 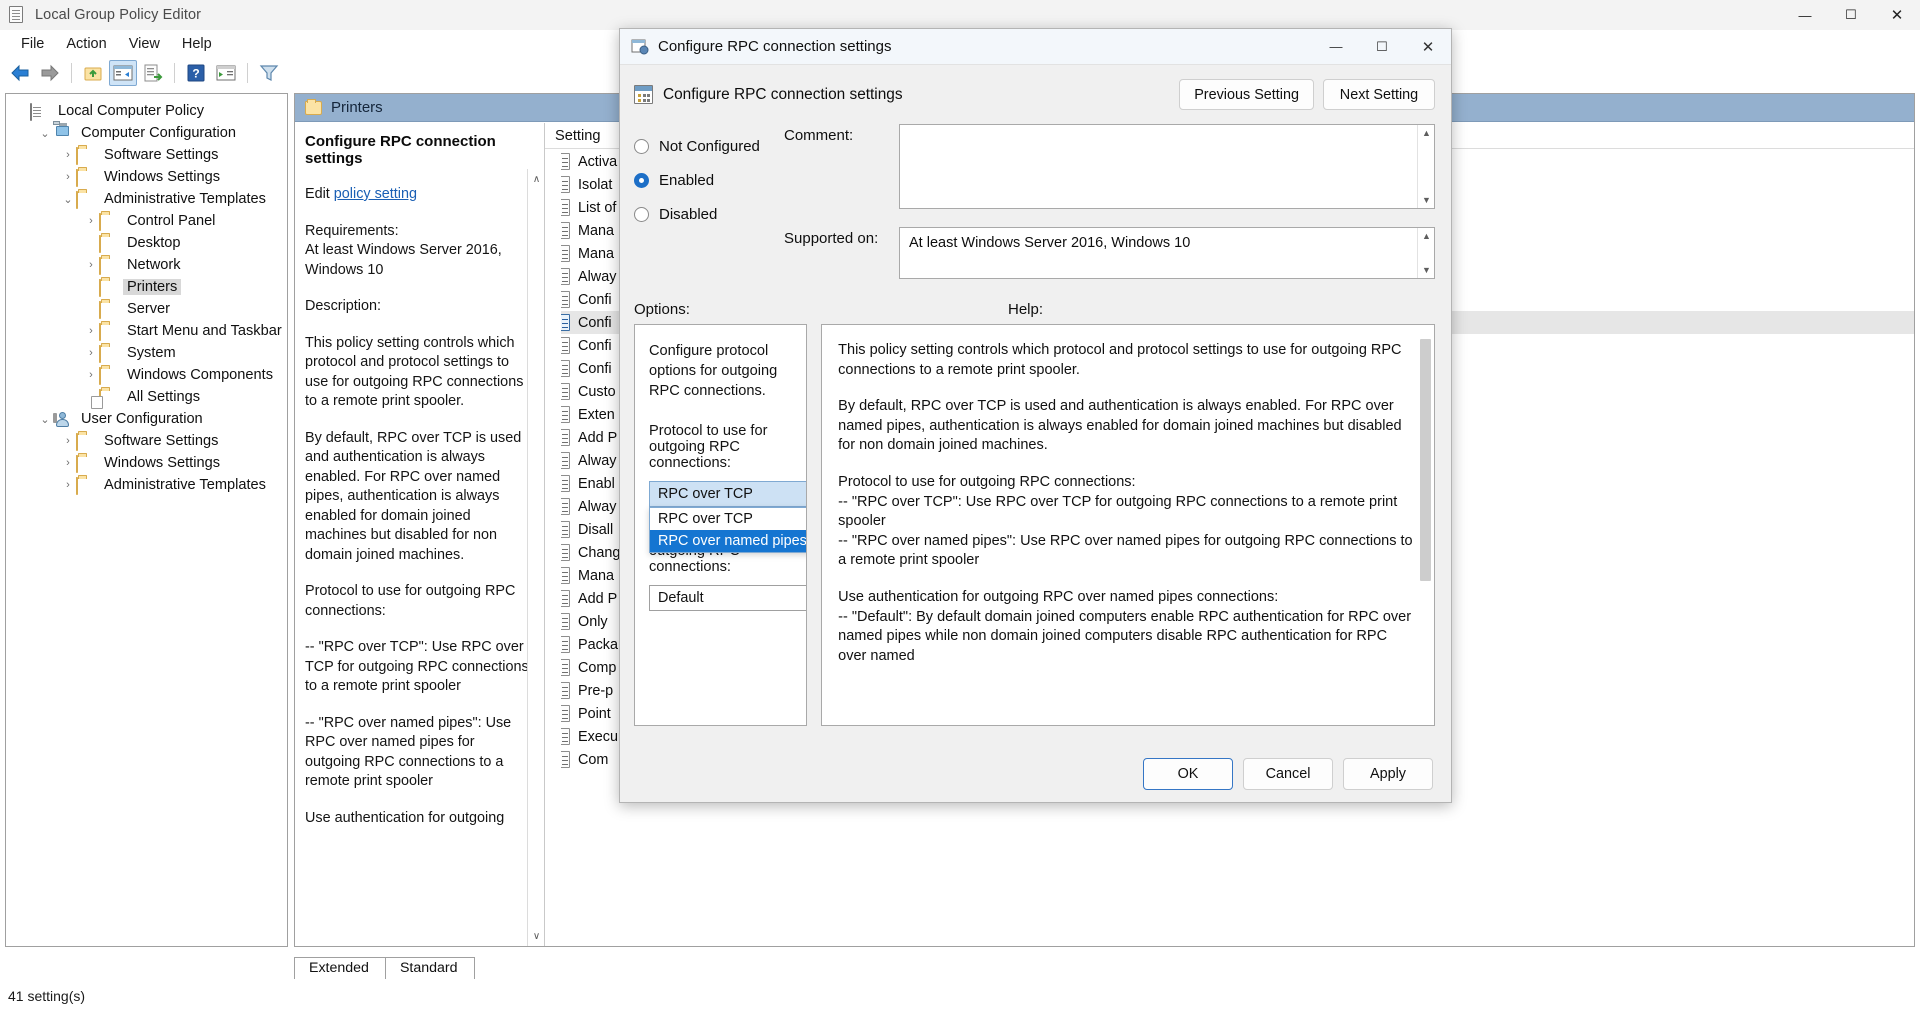 What do you see at coordinates (728, 519) in the screenshot?
I see `protocol-option-rpc-over-tcp: RPC over TCP` at bounding box center [728, 519].